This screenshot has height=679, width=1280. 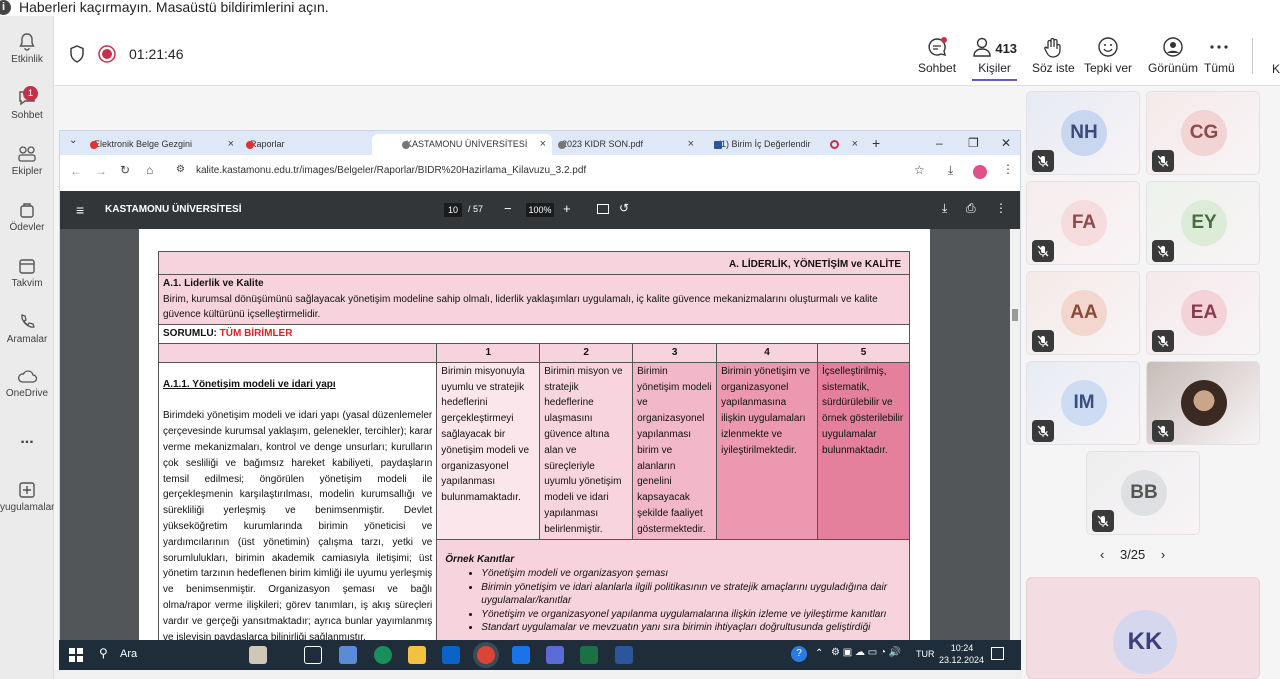 I want to click on participant-tile: BB, so click(x=1143, y=493).